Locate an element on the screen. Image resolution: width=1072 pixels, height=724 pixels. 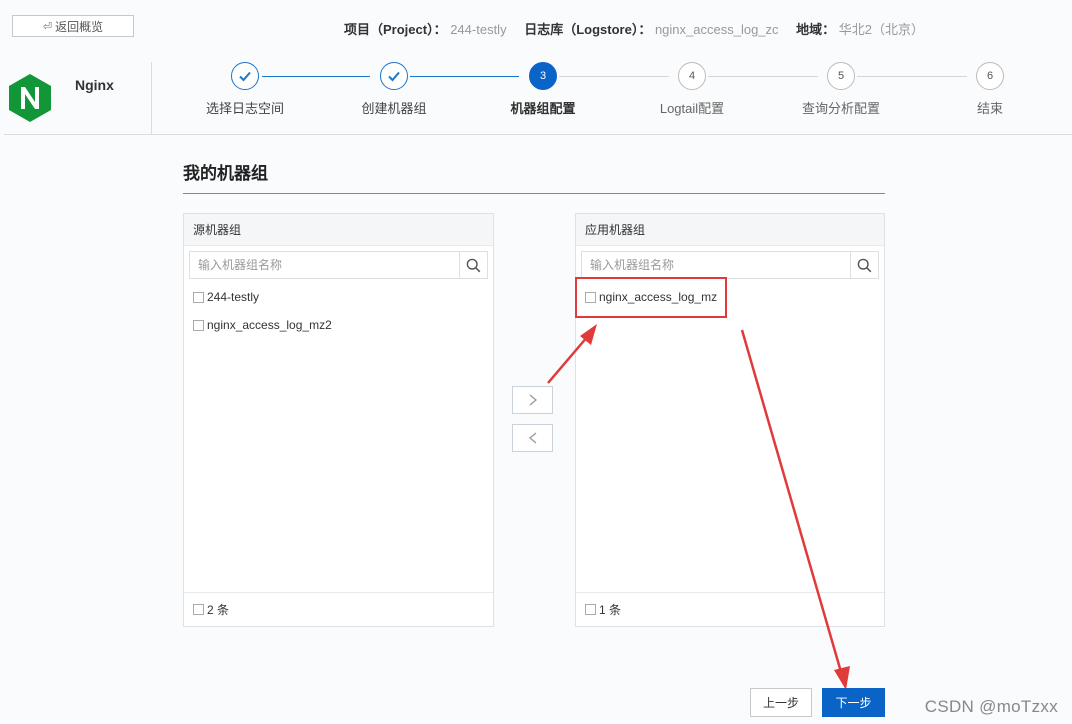
title-underline is located at coordinates (534, 193).